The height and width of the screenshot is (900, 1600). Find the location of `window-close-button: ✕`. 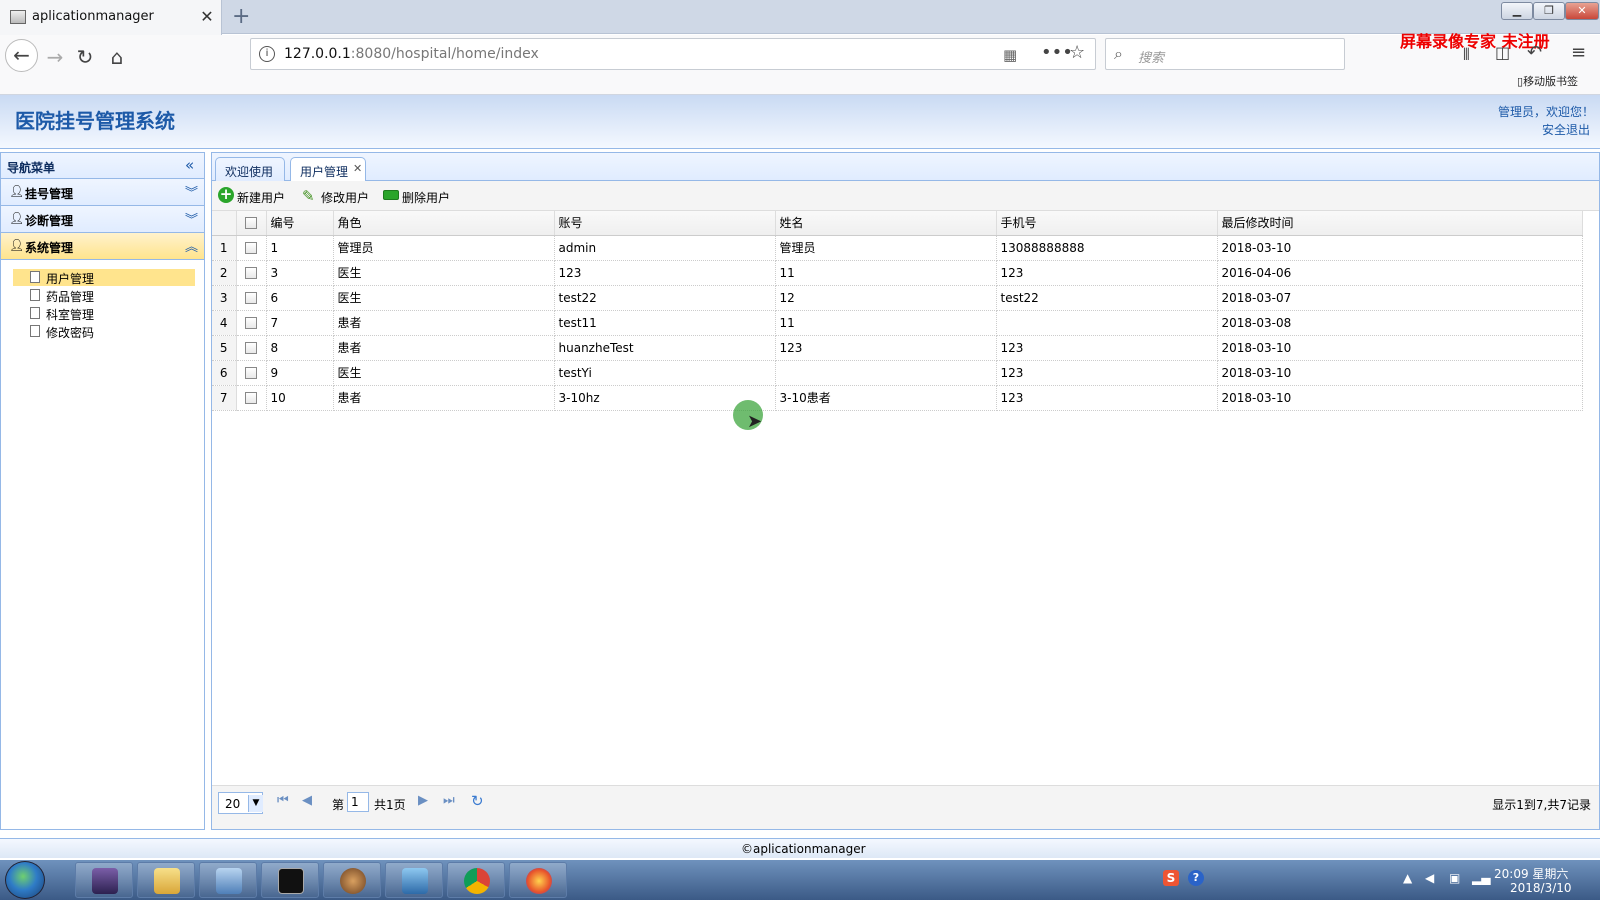

window-close-button: ✕ is located at coordinates (1582, 11).